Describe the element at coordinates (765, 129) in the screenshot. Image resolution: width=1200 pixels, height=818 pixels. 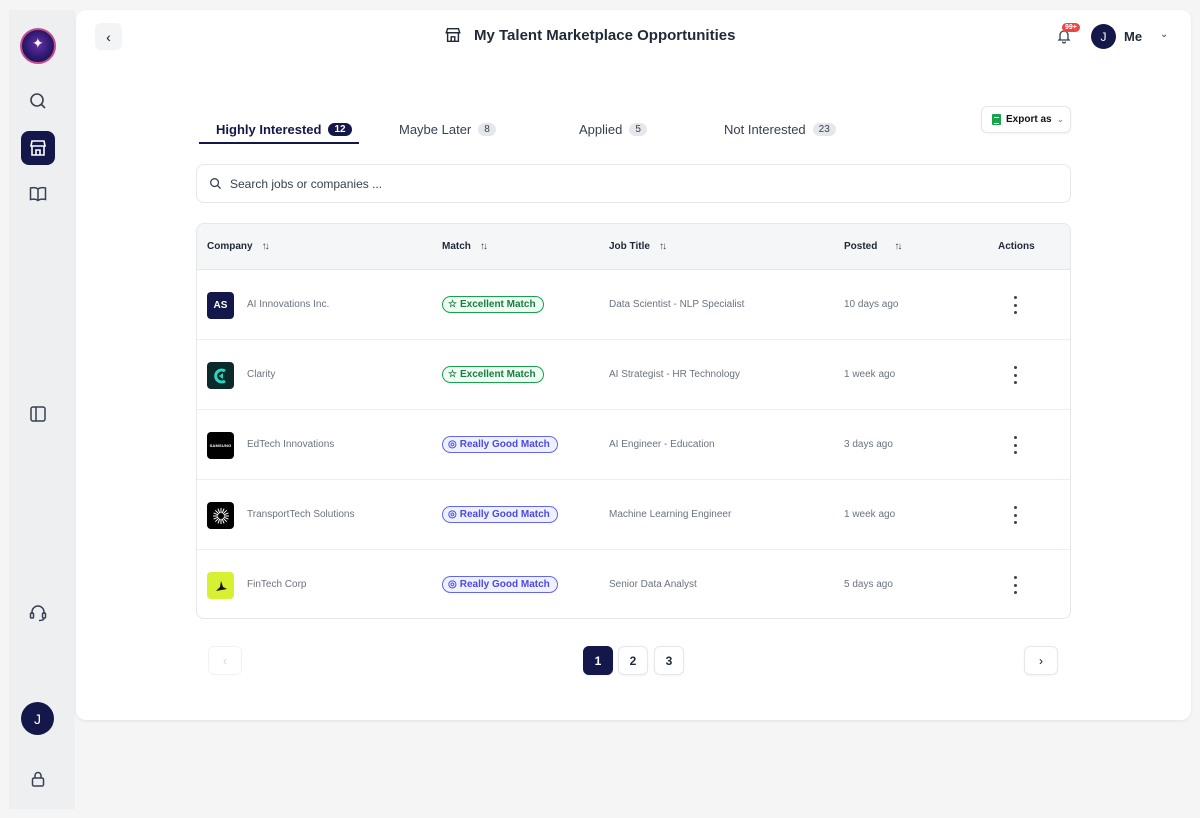
I see `tab-label: Not Interested` at that location.